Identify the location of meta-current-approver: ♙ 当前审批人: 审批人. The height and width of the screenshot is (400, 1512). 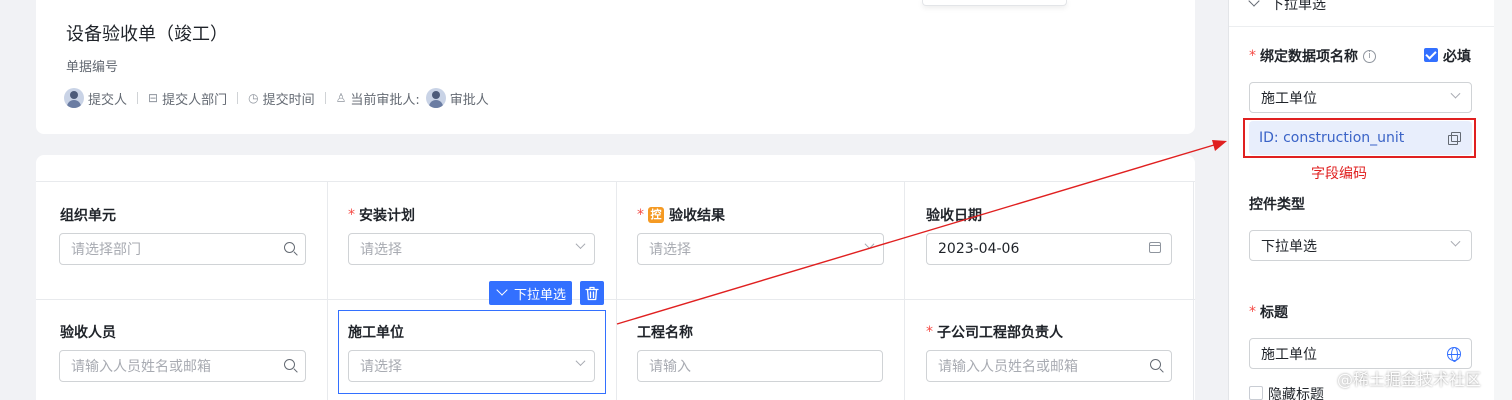
(412, 98).